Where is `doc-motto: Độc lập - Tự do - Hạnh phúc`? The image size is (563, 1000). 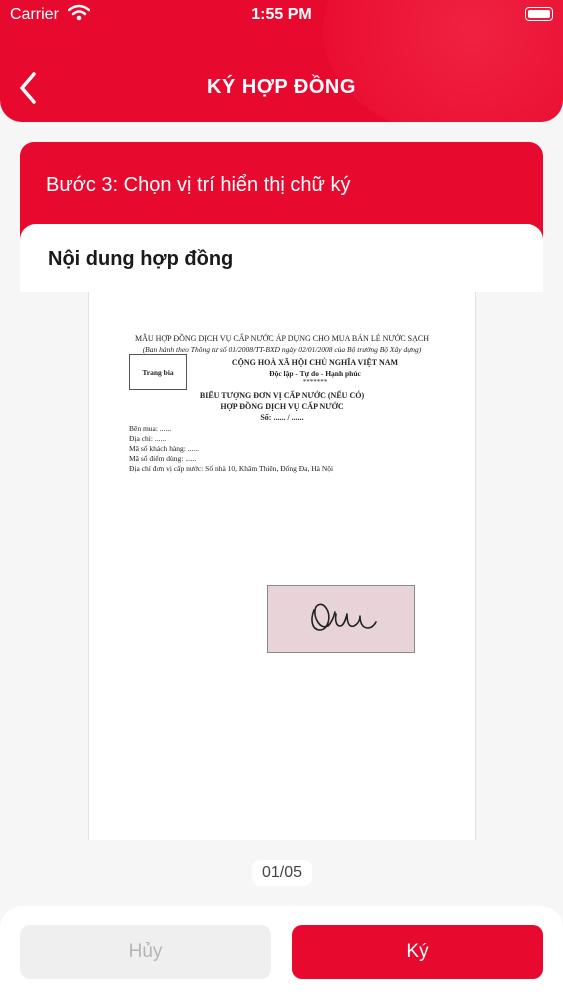
doc-motto: Độc lập - Tự do - Hạnh phúc is located at coordinates (315, 373).